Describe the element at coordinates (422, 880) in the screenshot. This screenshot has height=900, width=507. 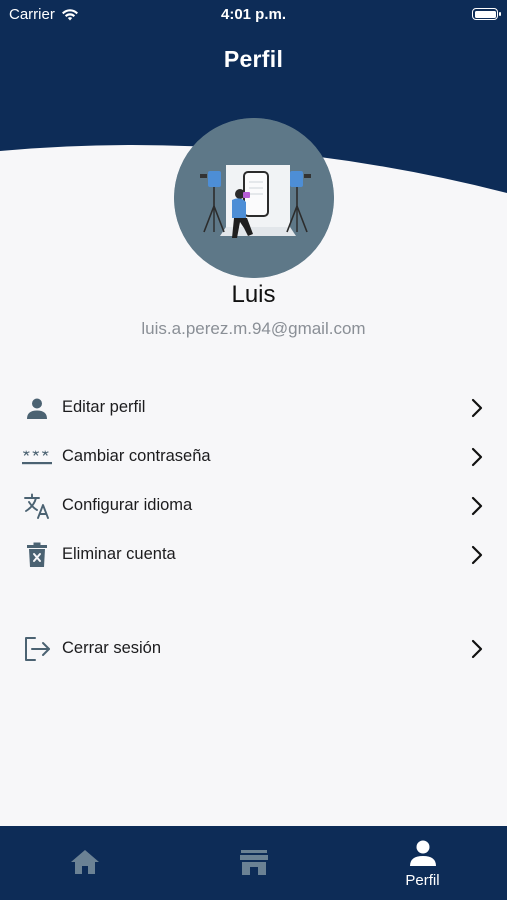
I see `tab-label: Perfil` at that location.